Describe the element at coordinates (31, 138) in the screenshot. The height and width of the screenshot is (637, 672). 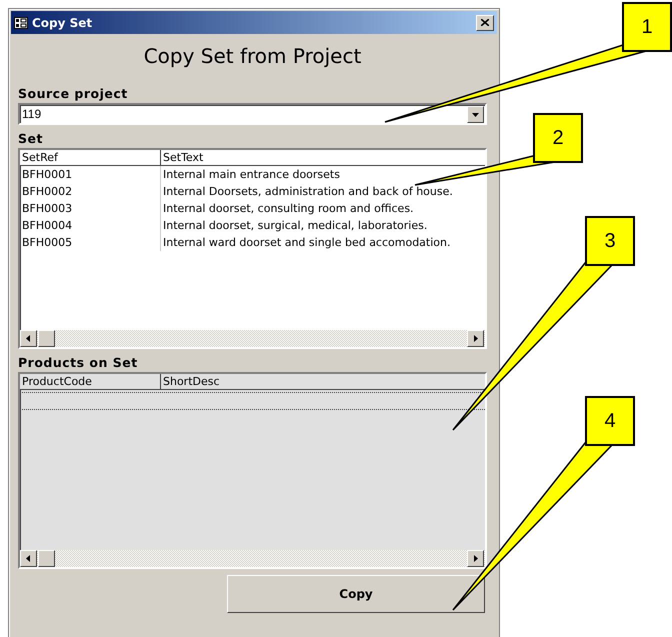
I see `field-label: Set` at that location.